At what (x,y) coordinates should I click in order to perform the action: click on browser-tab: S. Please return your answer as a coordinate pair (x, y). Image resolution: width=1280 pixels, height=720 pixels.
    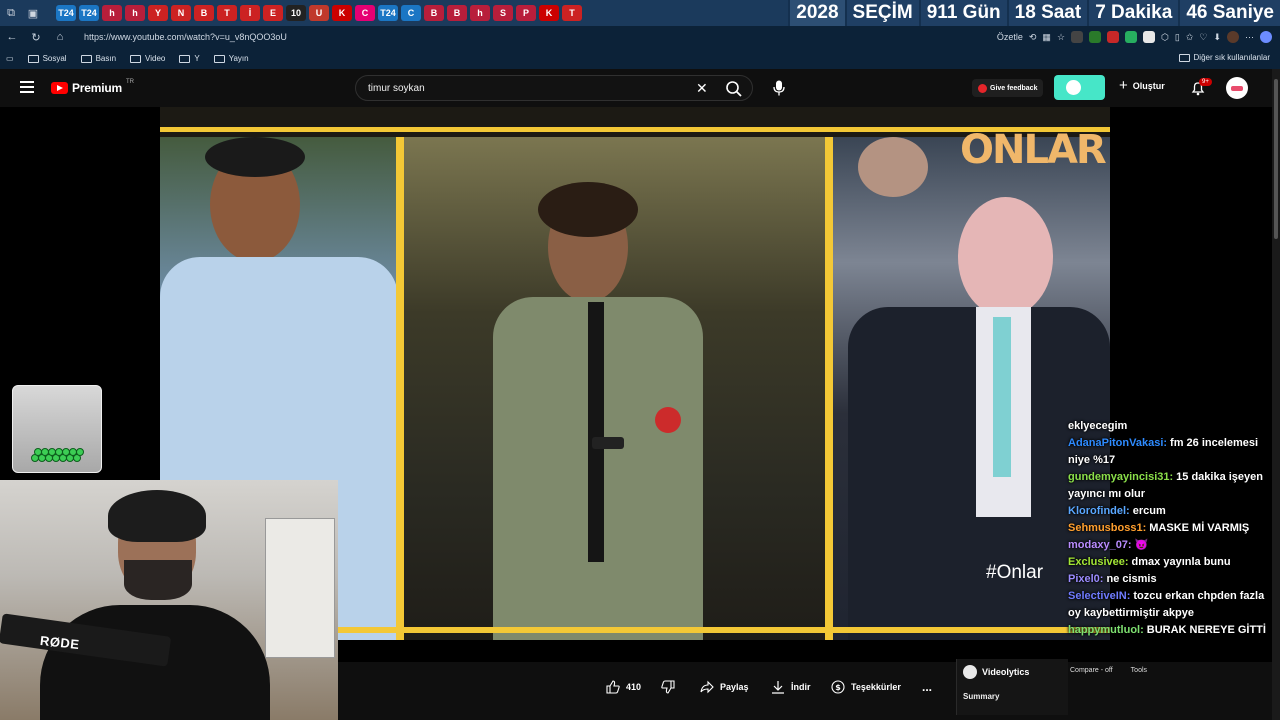
    Looking at the image, I should click on (503, 13).